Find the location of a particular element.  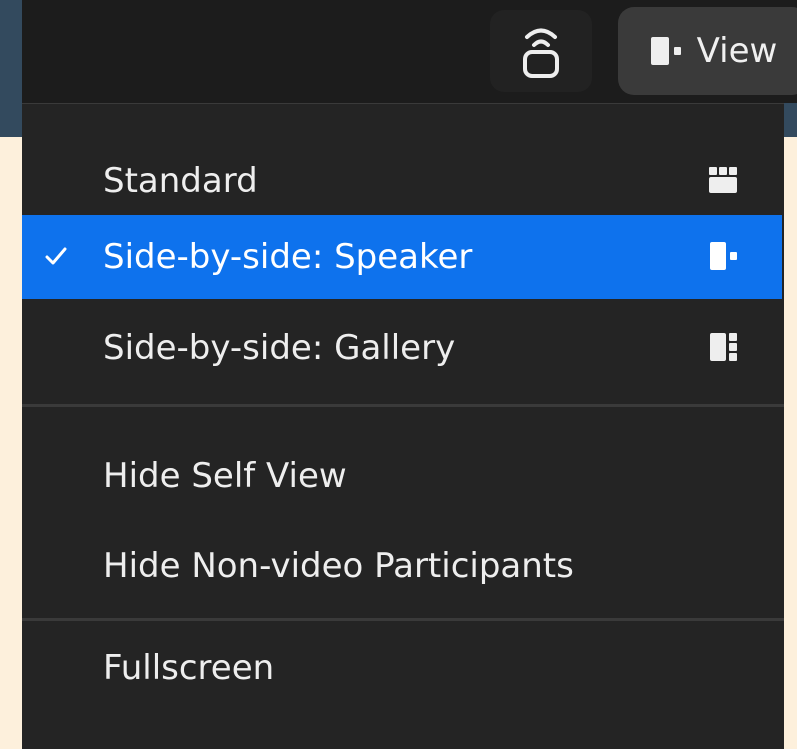

menu-item-side-by-side-speaker: Side-by-side: Speaker is located at coordinates (402, 257).